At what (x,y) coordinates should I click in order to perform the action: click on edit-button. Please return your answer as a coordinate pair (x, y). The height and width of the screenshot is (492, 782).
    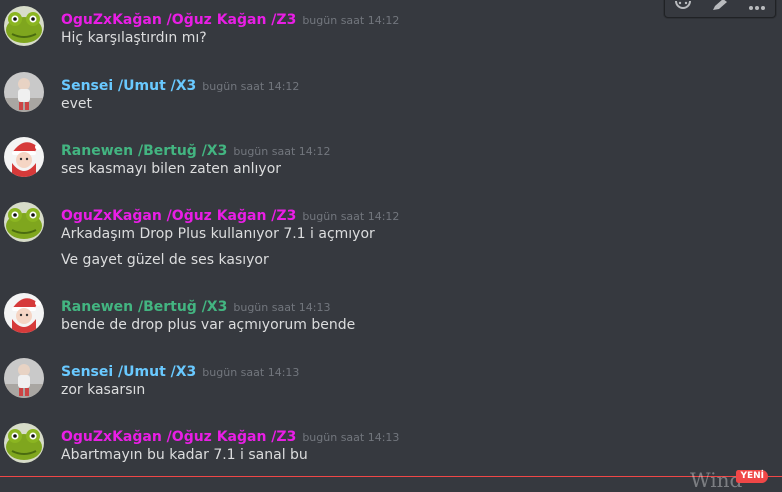
    Looking at the image, I should click on (720, 6).